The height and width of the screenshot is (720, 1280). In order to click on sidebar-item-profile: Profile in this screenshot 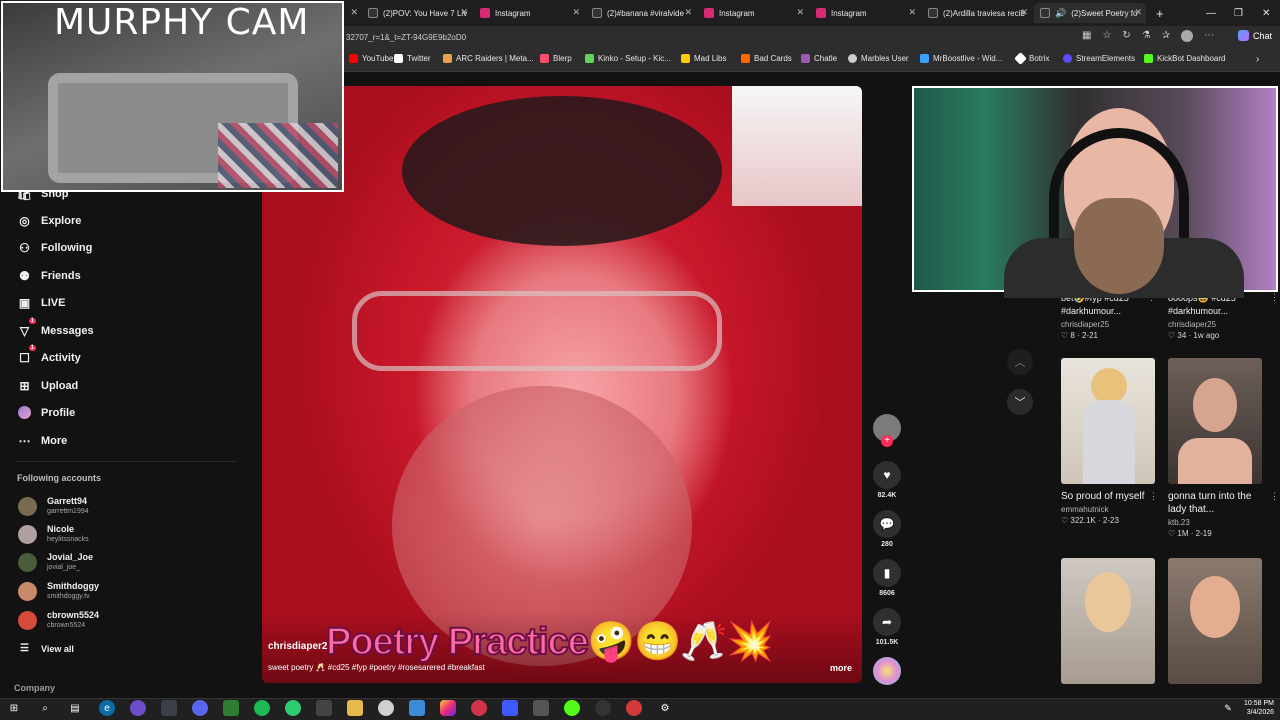, I will do `click(46, 412)`.